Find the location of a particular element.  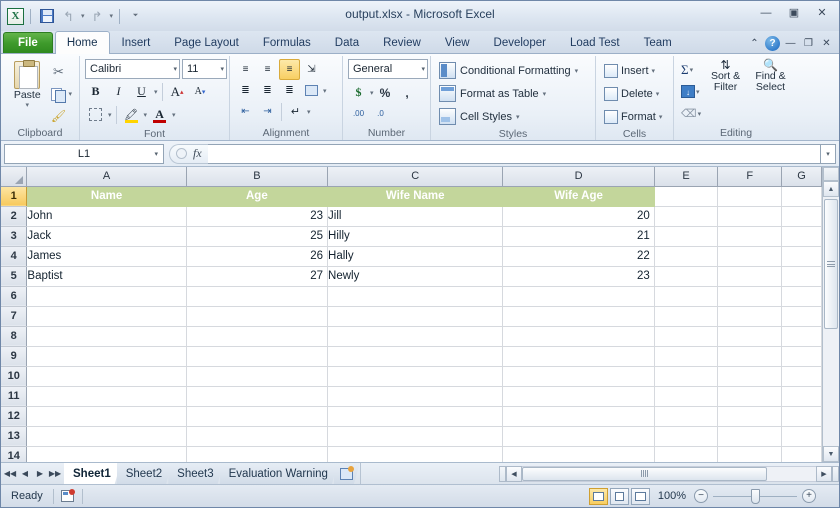

cell-C1: Wife Name is located at coordinates (415, 196).